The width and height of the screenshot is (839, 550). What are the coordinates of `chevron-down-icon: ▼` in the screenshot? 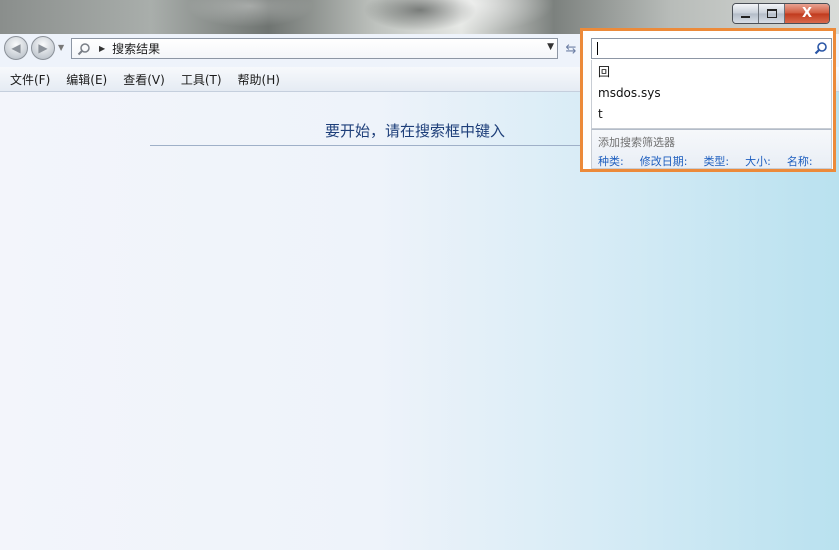 It's located at (61, 47).